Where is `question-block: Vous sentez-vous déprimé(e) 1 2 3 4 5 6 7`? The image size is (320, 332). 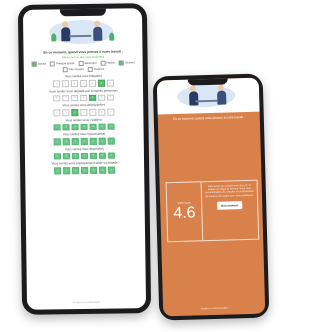 question-block: Vous sentez-vous déprimé(e) 1 2 3 4 5 6 7 is located at coordinates (84, 153).